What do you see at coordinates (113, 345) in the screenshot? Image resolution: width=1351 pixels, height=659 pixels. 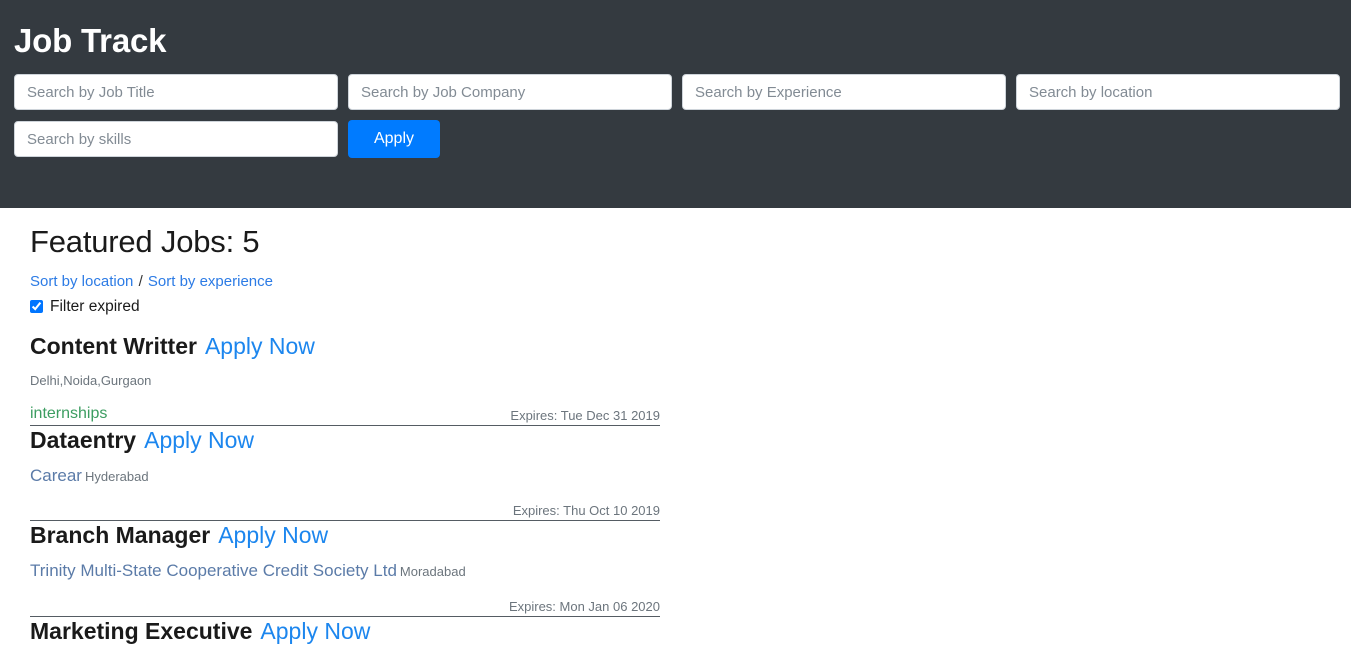 I see `job-title: Content Writter` at bounding box center [113, 345].